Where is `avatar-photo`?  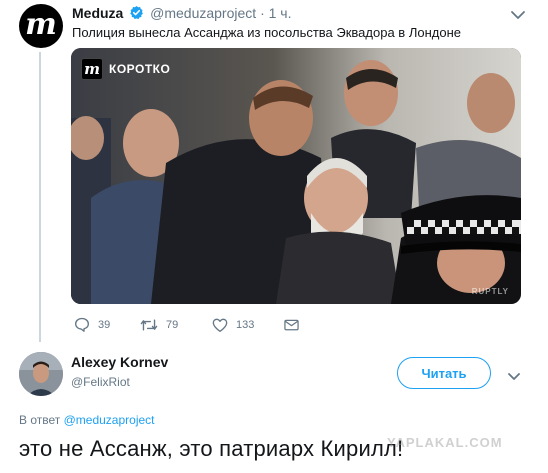 avatar-photo is located at coordinates (41, 374).